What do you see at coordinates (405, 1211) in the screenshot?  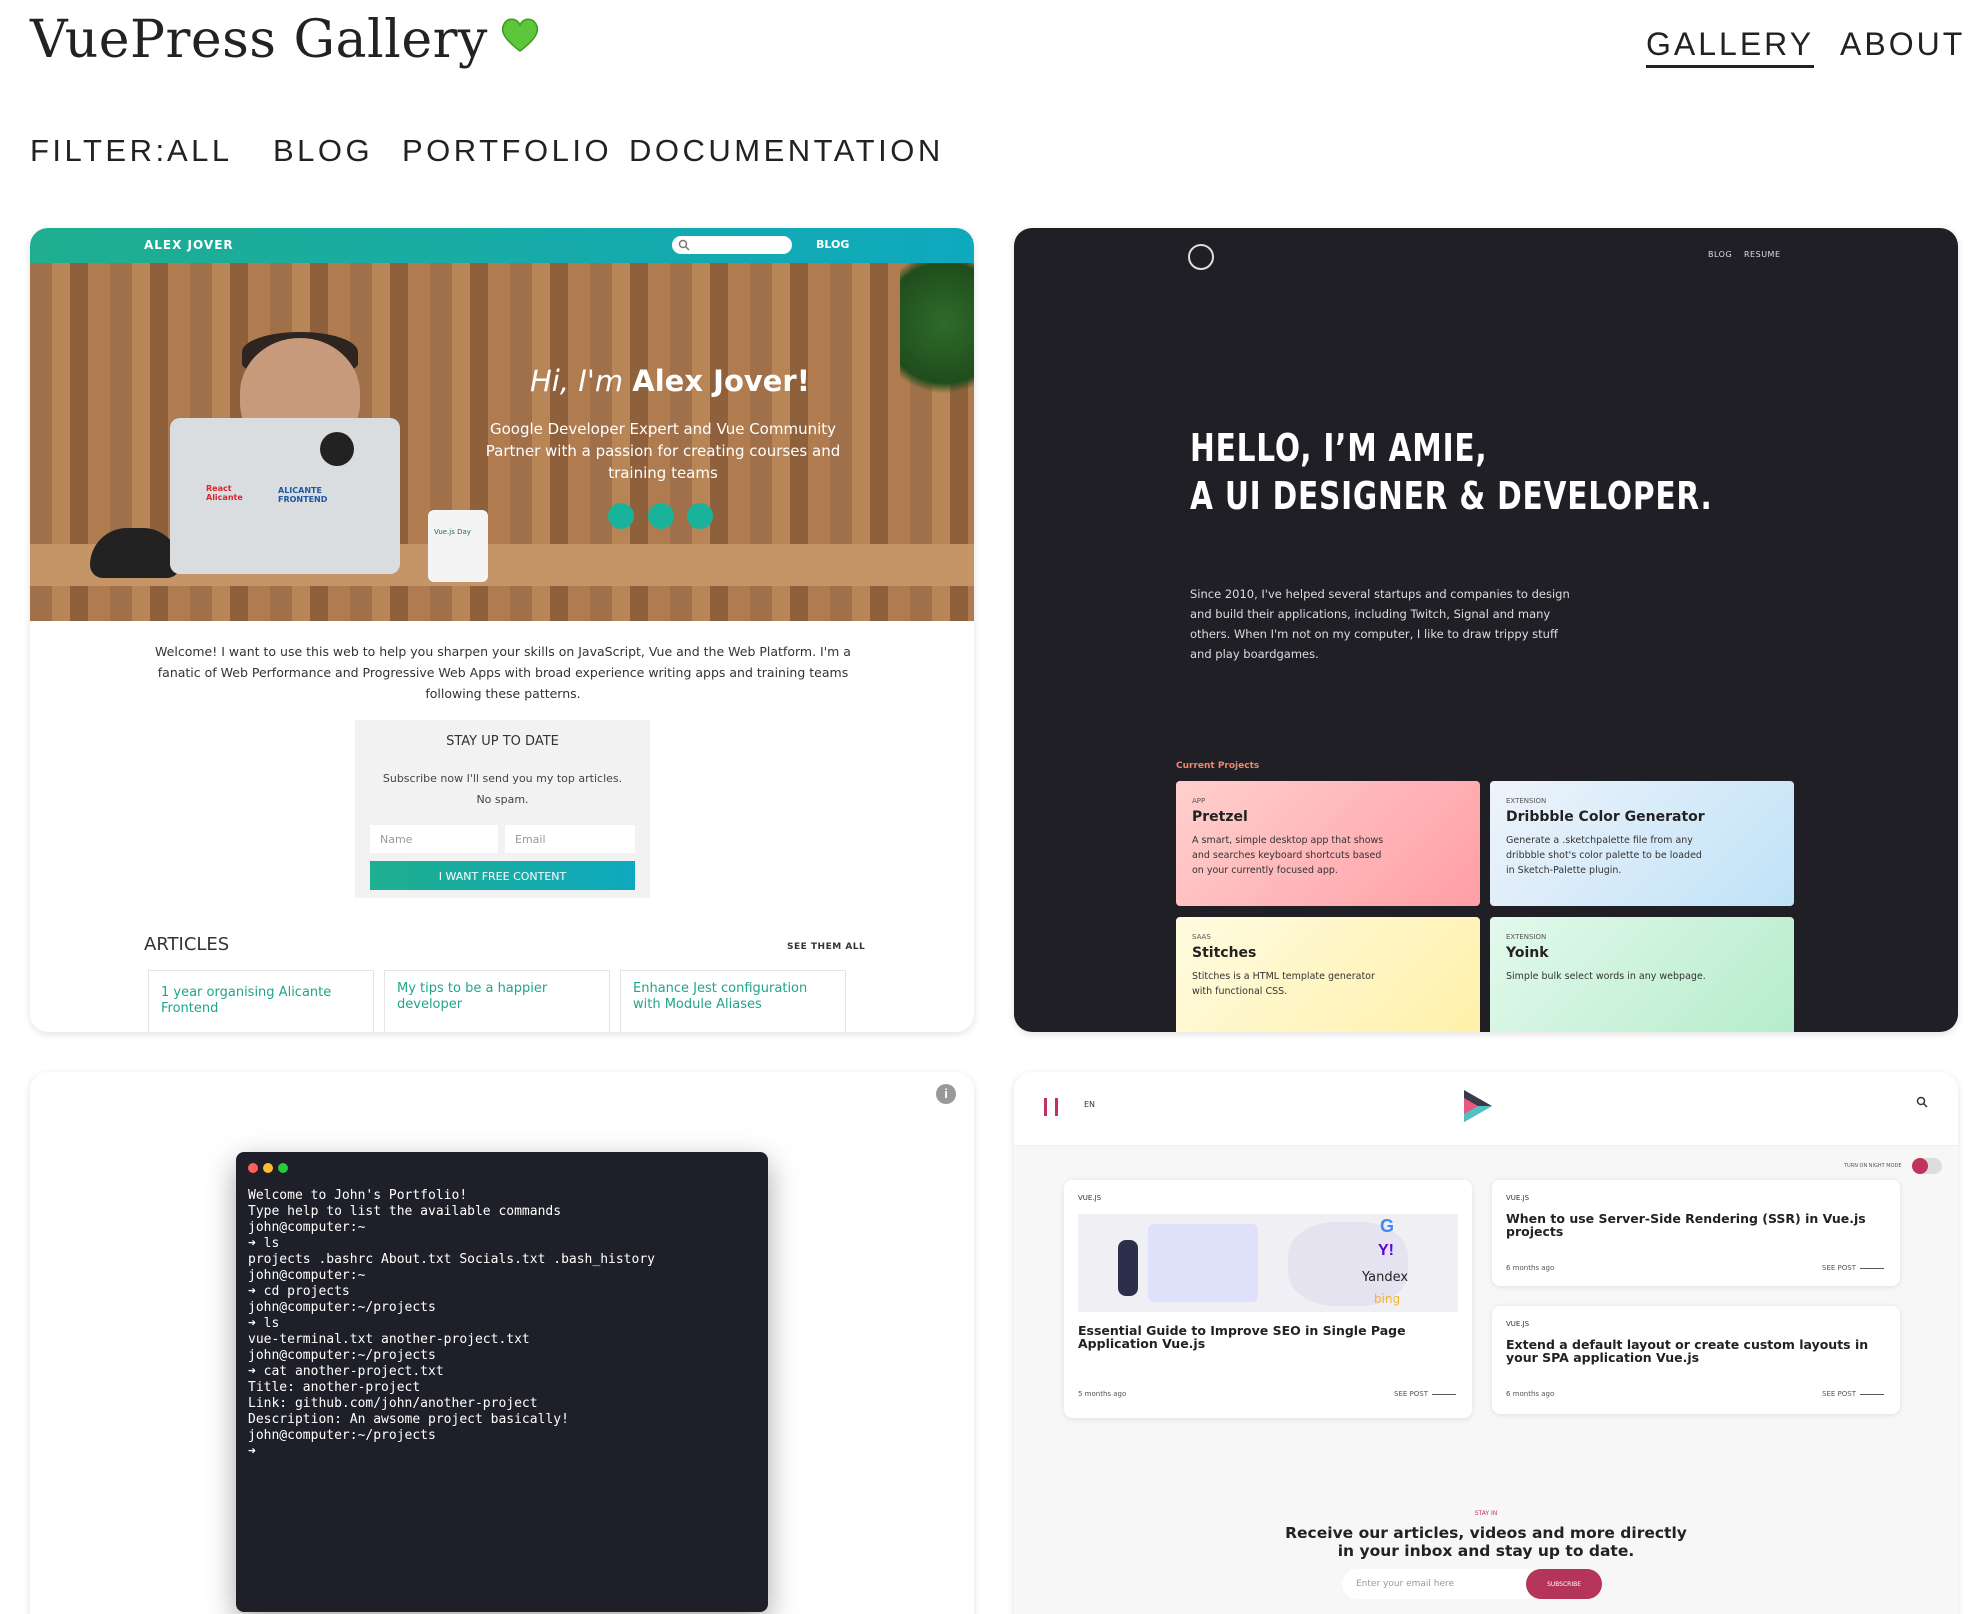 I see `terminal-line: Type help to list the available commands` at bounding box center [405, 1211].